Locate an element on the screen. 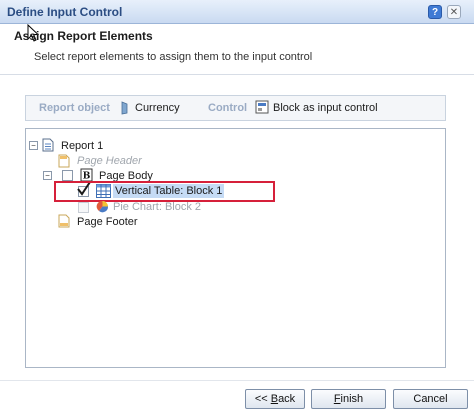 The width and height of the screenshot is (474, 415). tree-item-report: Report 1 is located at coordinates (82, 146).